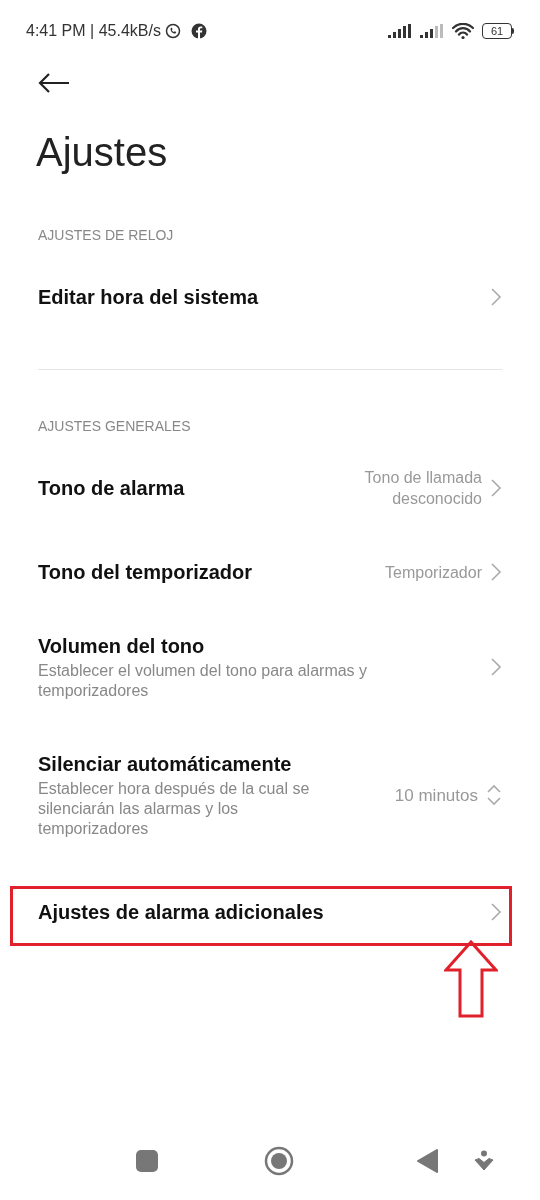 This screenshot has height=1200, width=540. I want to click on section-header: AJUSTES DE RELOJ, so click(106, 235).